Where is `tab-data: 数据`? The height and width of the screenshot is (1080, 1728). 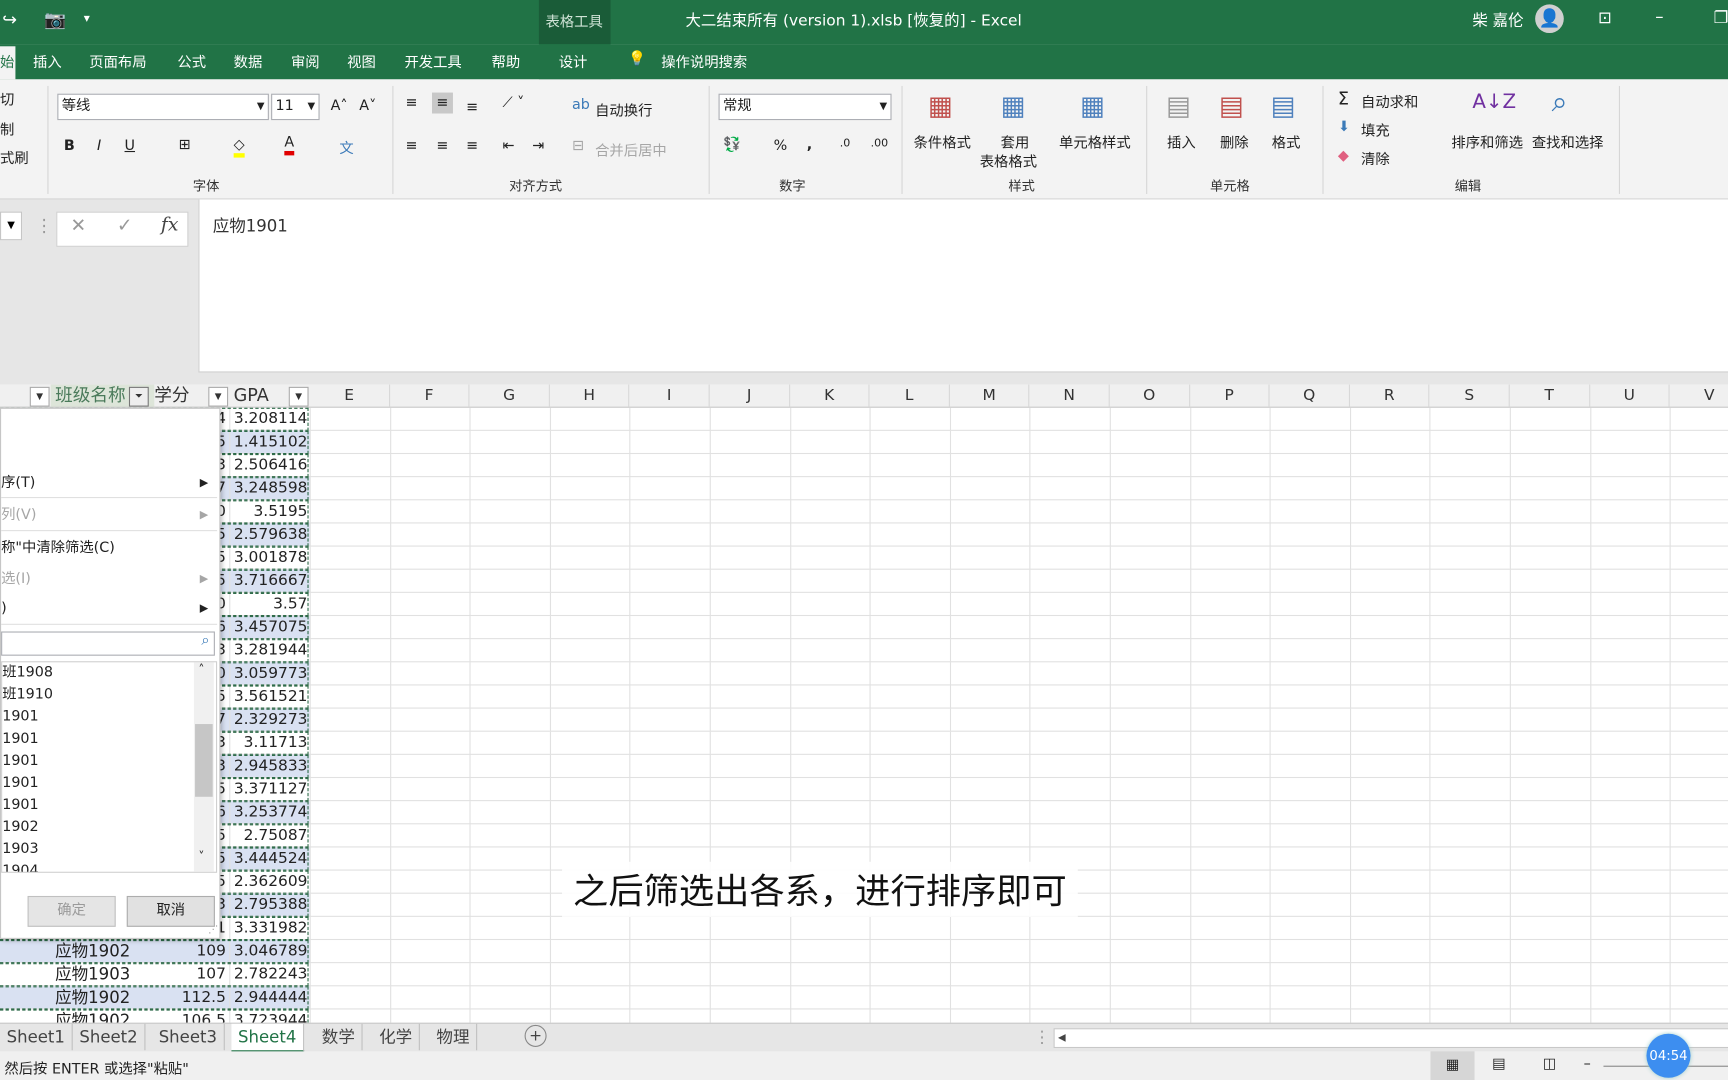
tab-data: 数据 is located at coordinates (248, 61).